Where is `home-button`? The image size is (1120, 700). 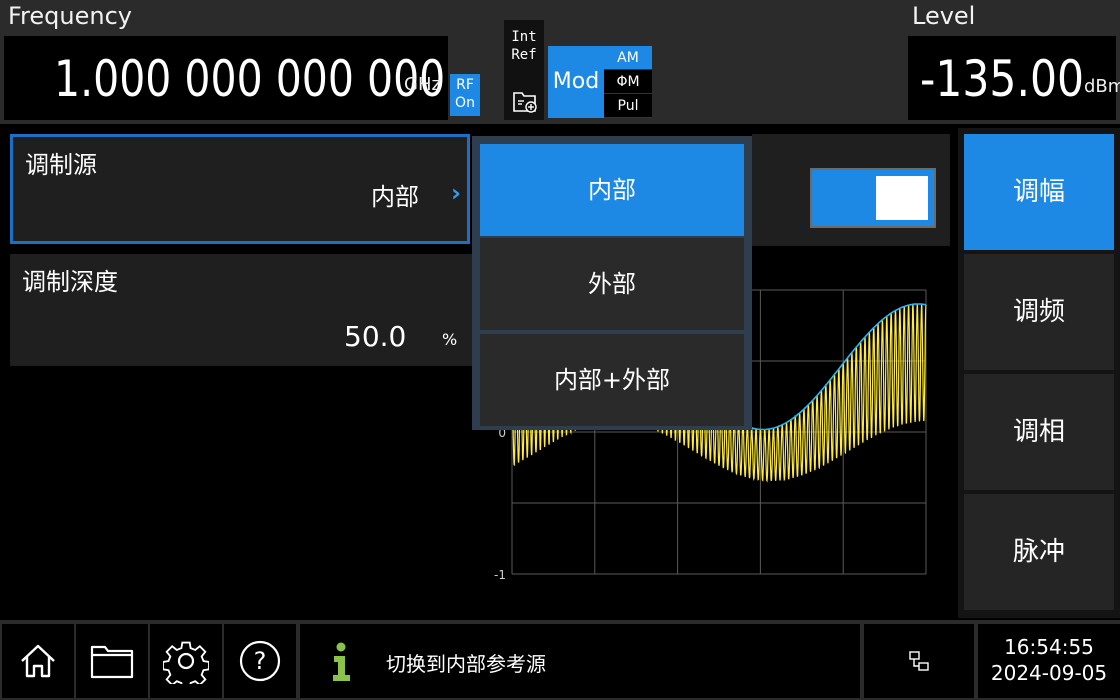
home-button is located at coordinates (38, 661).